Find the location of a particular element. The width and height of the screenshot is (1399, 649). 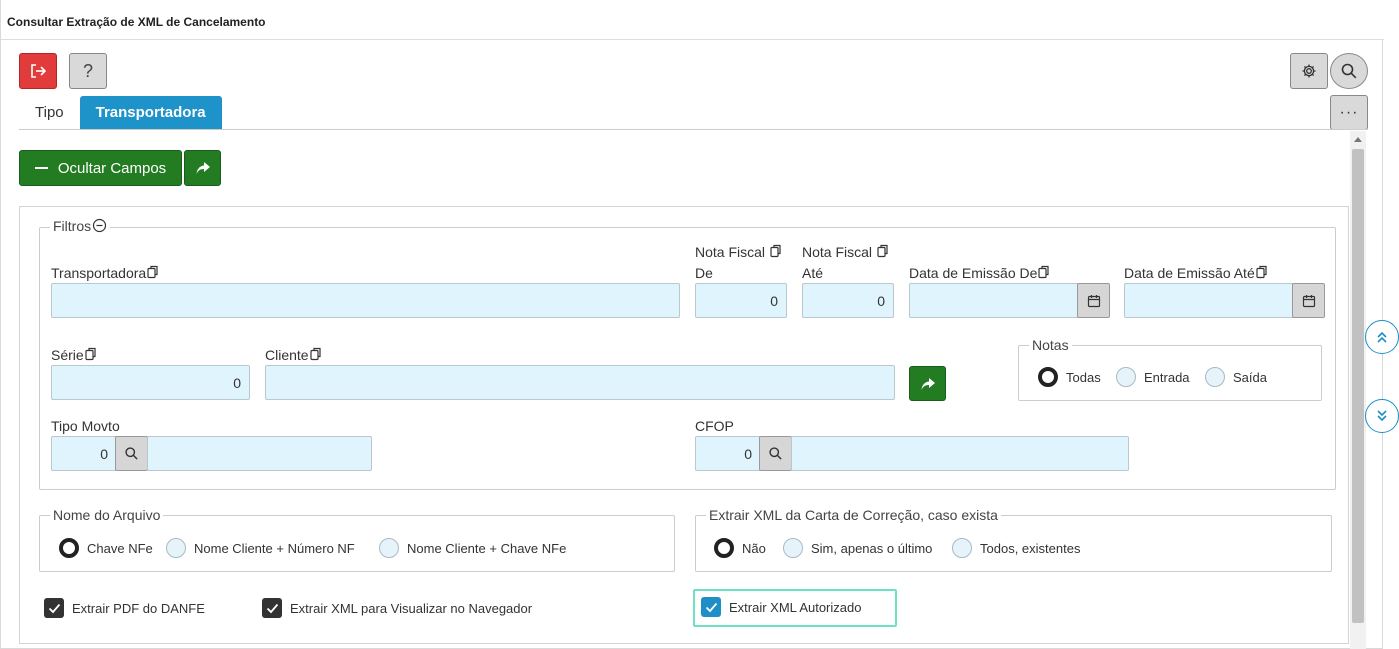

double-chevron-down-icon is located at coordinates (1382, 416).